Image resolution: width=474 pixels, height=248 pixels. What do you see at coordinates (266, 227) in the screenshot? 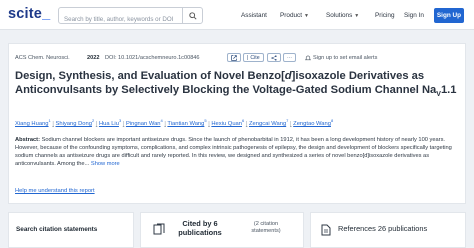
I see `citation-statements-count: (2 citation statements)` at bounding box center [266, 227].